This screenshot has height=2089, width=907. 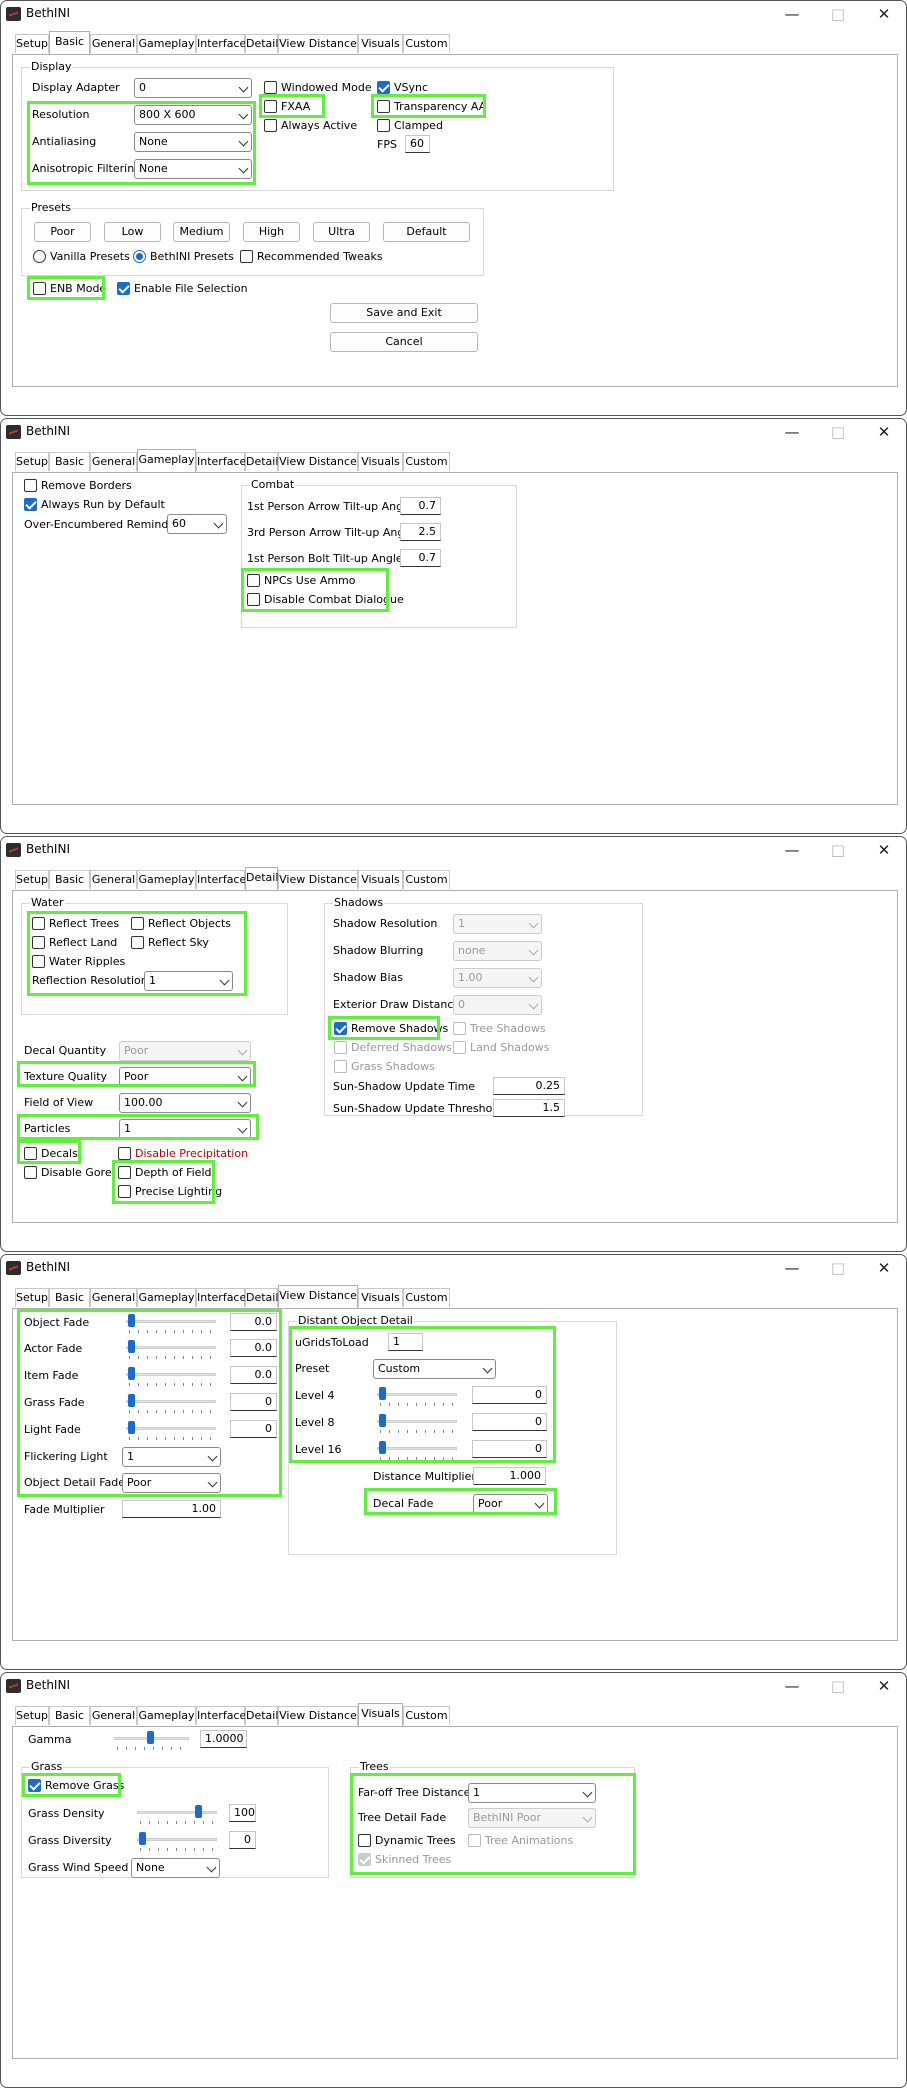 What do you see at coordinates (171, 1457) in the screenshot?
I see `flickering-light-select: 1` at bounding box center [171, 1457].